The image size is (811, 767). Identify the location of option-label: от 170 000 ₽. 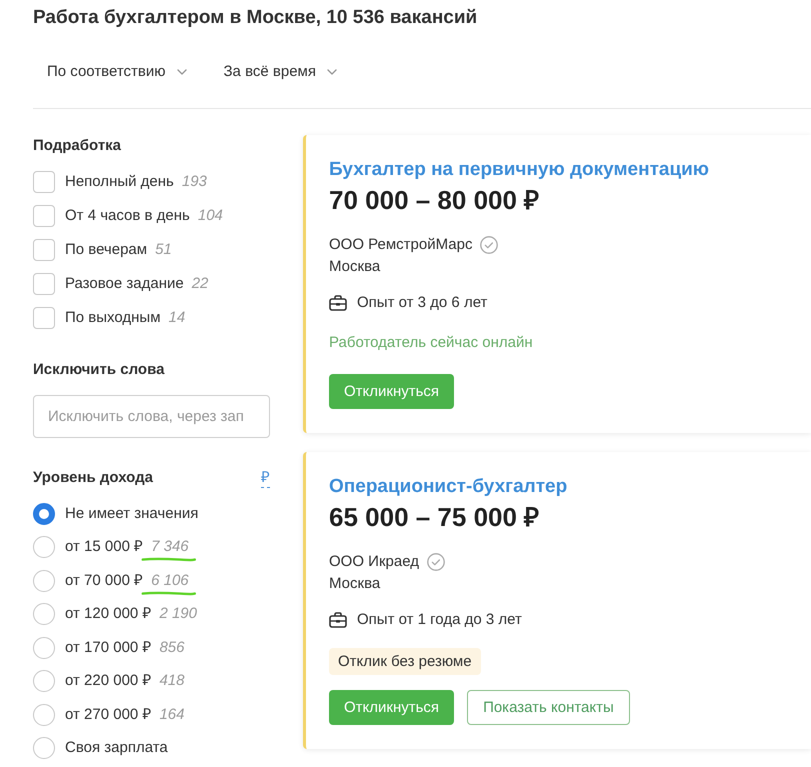
(108, 648).